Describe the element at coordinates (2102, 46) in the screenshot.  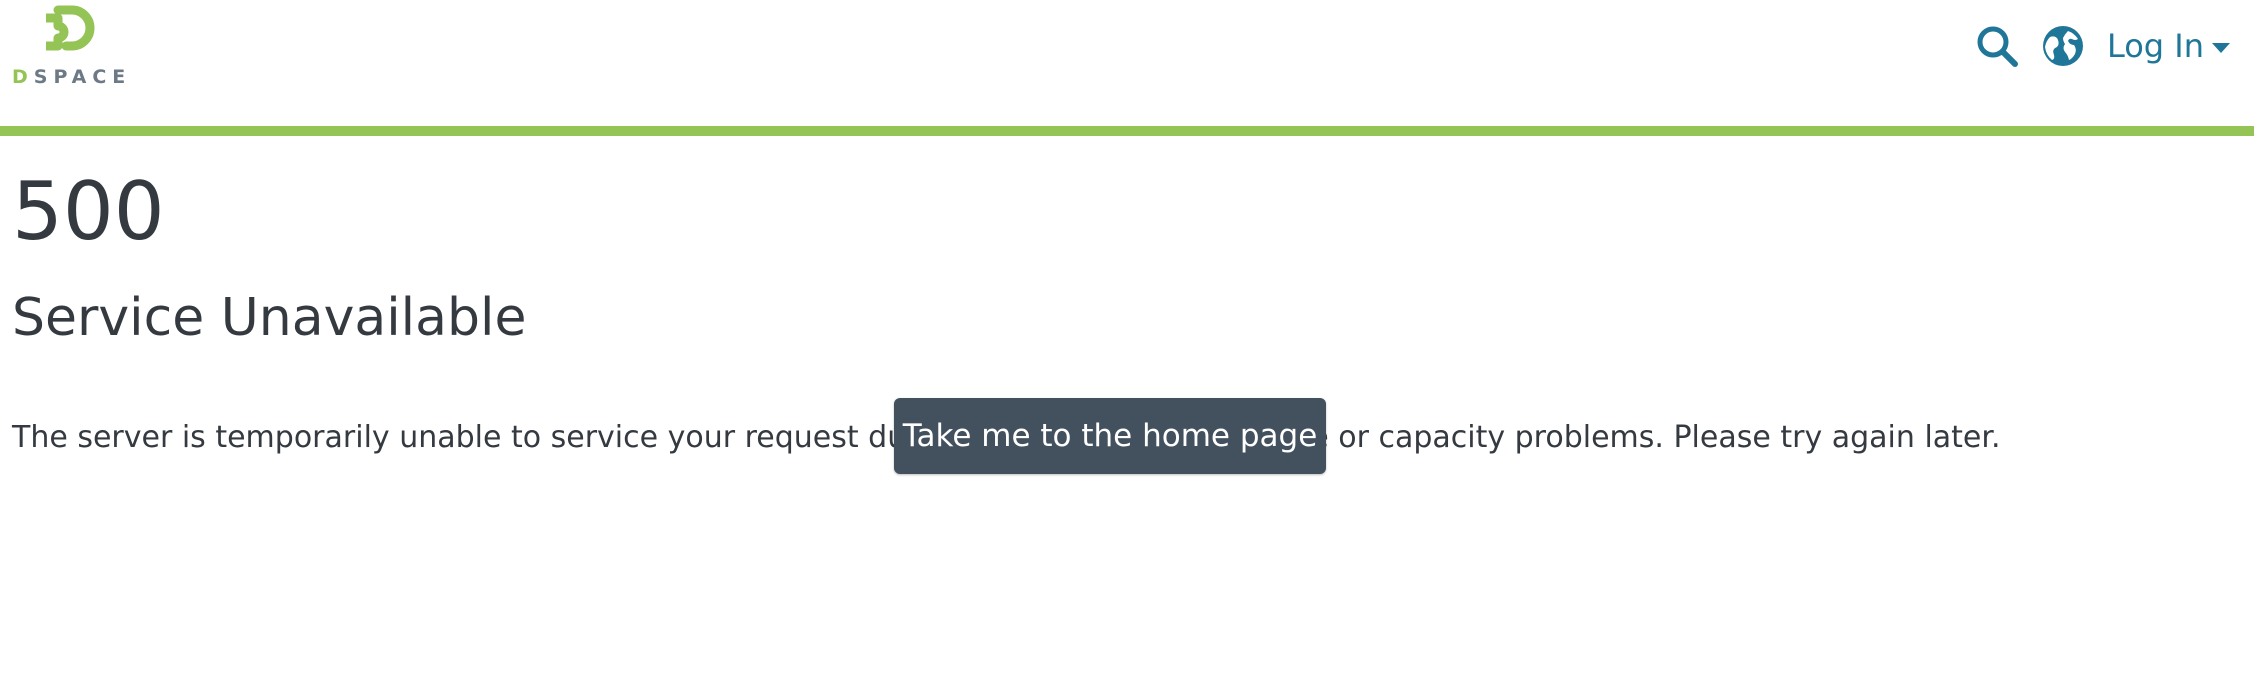
I see `header-actions: Log In` at that location.